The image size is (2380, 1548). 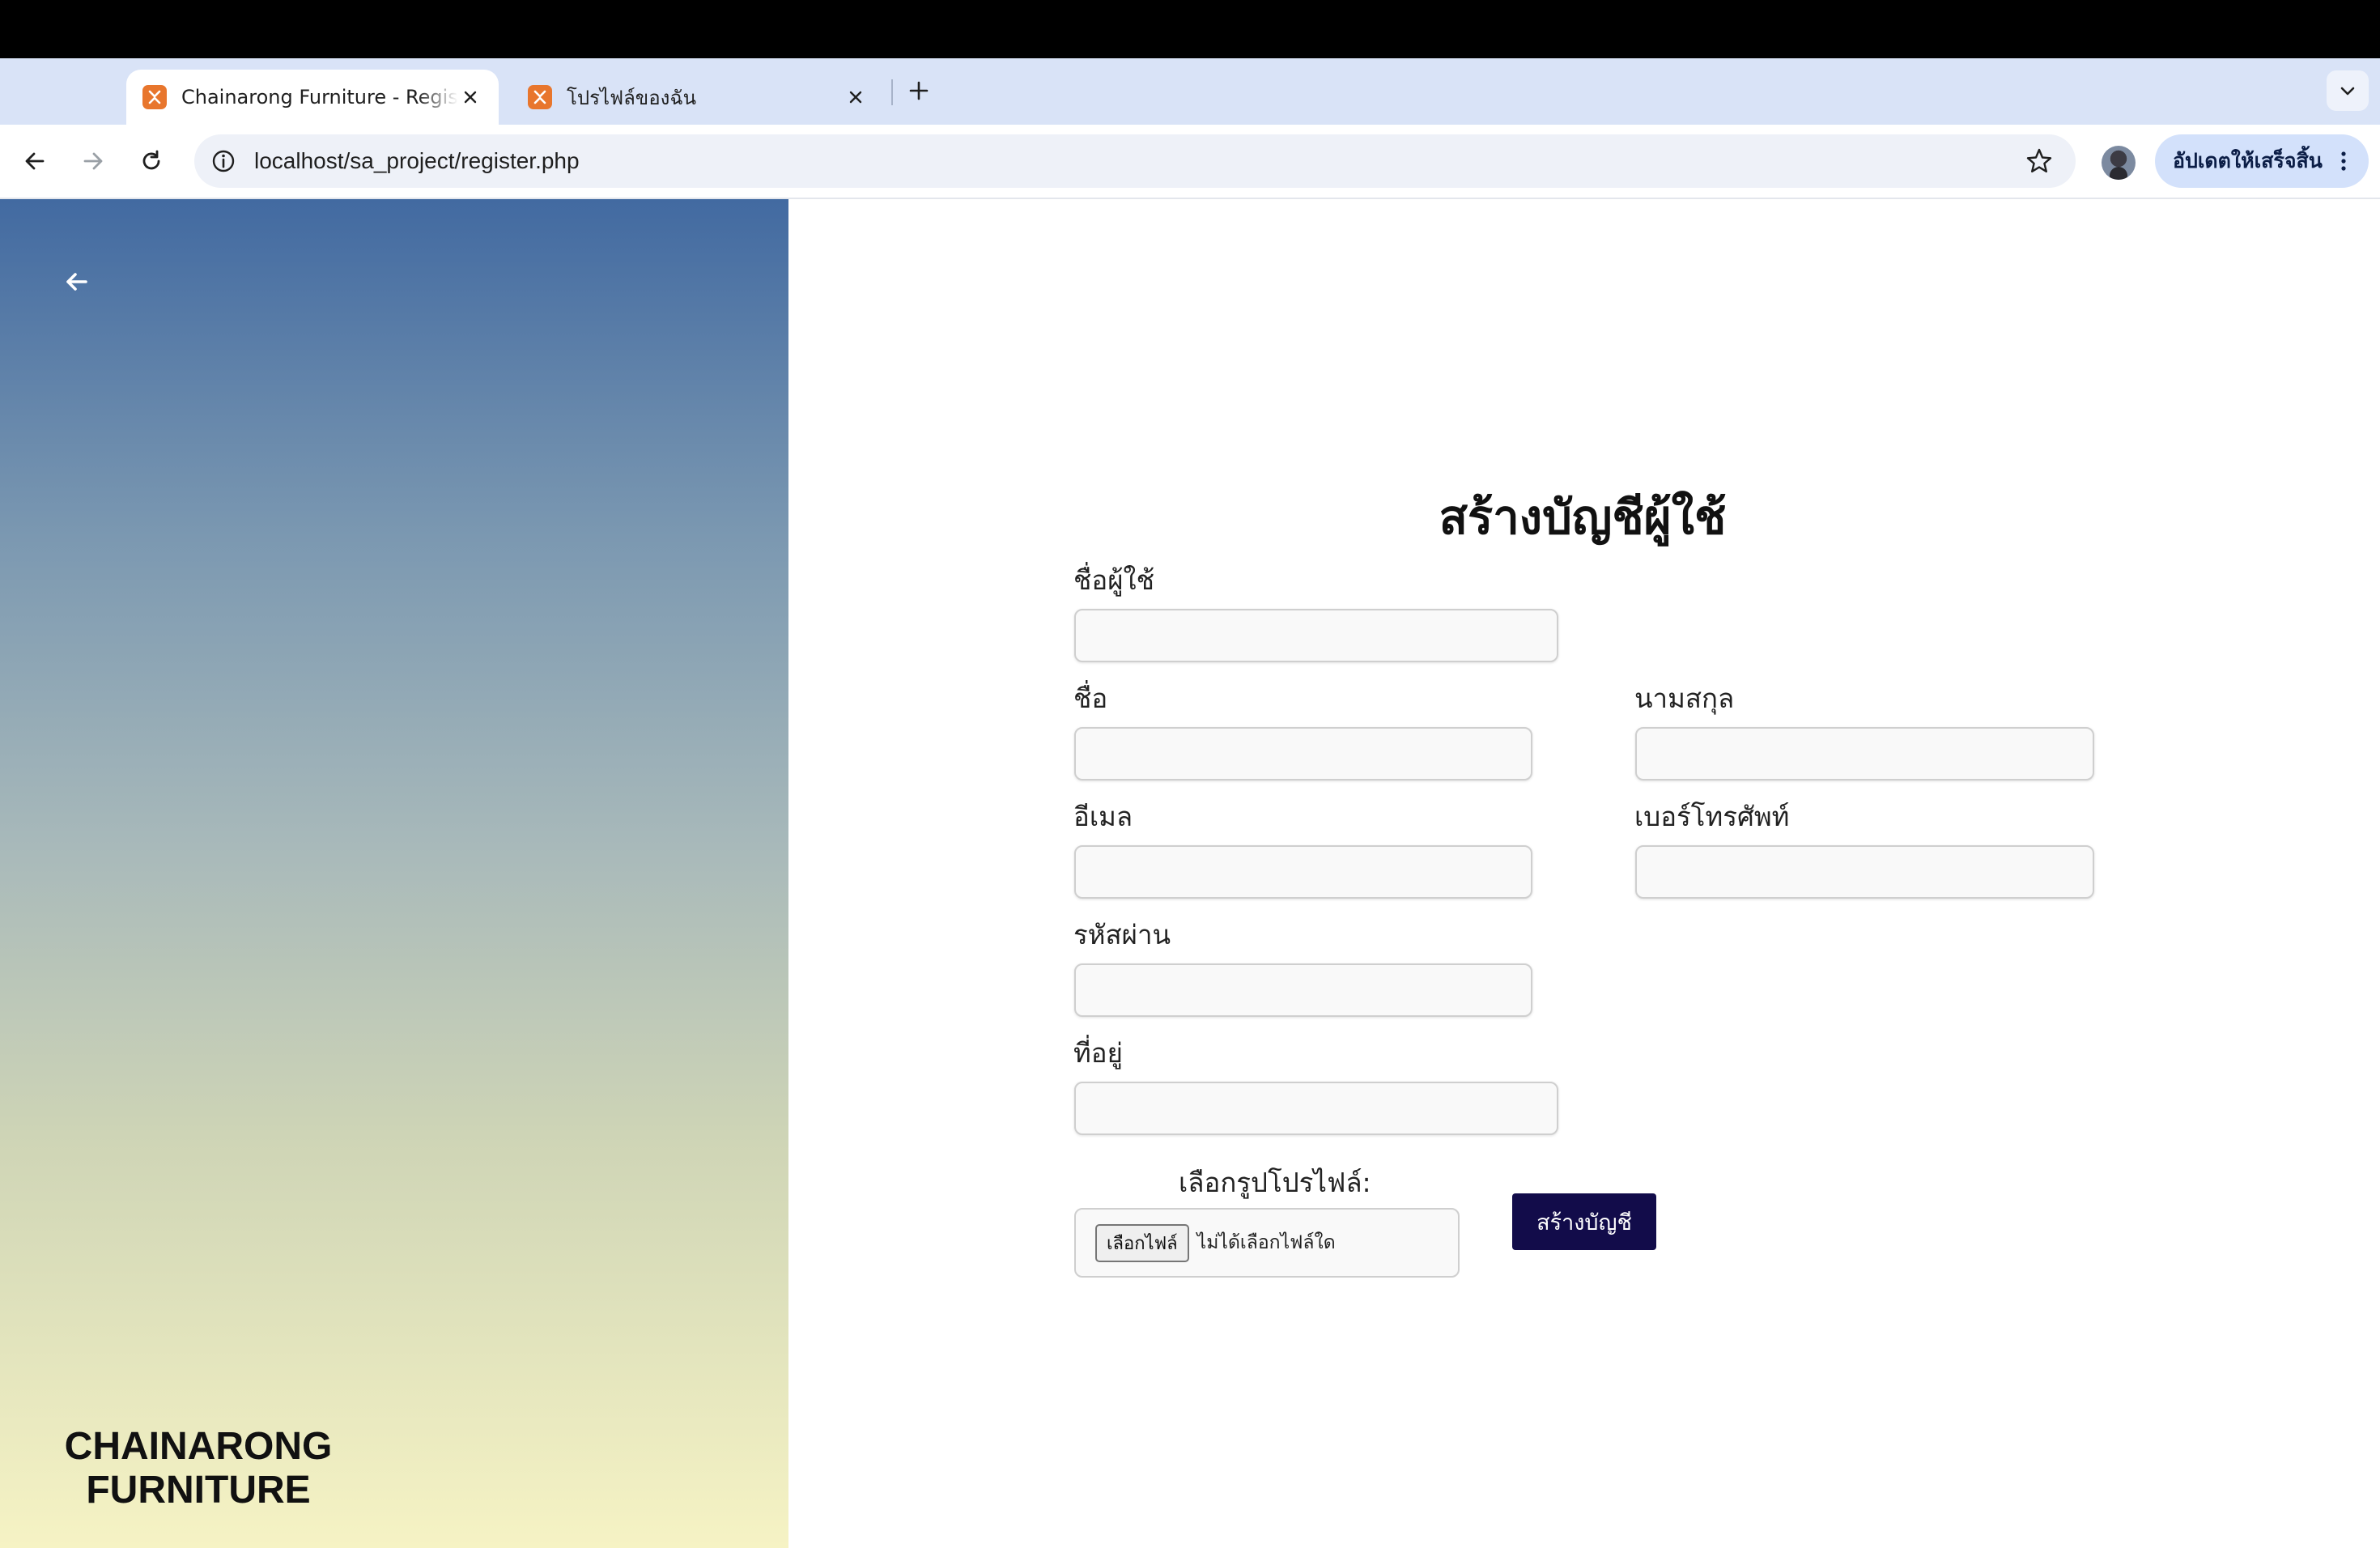 What do you see at coordinates (1122, 934) in the screenshot?
I see `password-label: รหัสผ่าน` at bounding box center [1122, 934].